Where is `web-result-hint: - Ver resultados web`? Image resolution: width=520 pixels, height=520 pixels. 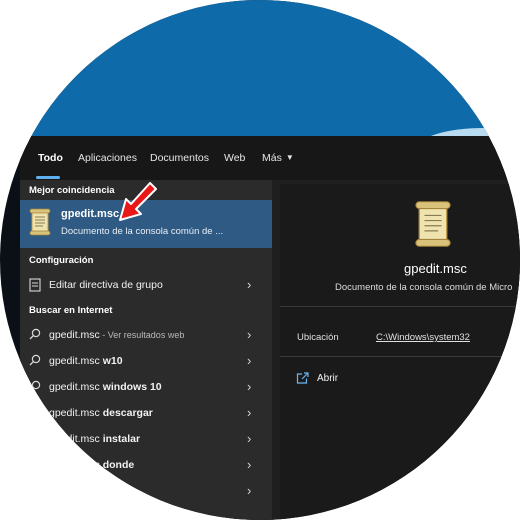
web-result-hint: - Ver resultados web is located at coordinates (142, 335).